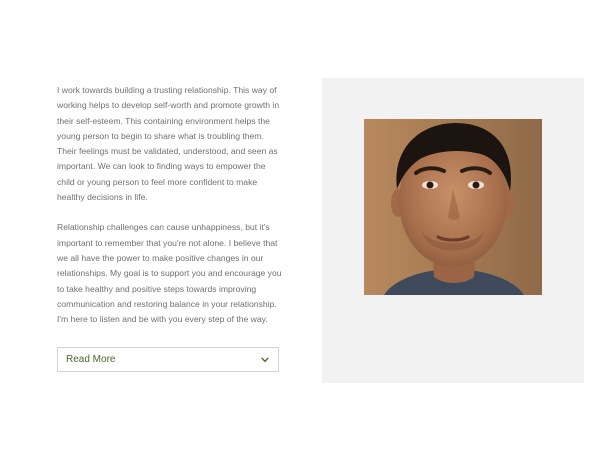  I want to click on profile-photo, so click(453, 207).